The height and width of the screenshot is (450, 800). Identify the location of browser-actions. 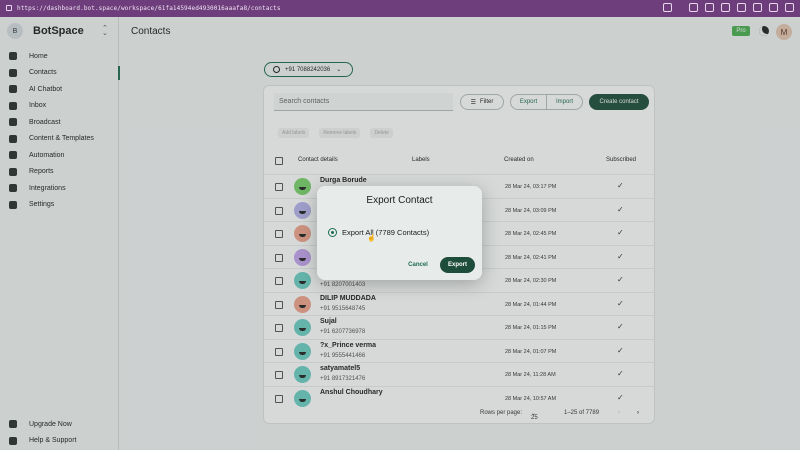
(728, 7).